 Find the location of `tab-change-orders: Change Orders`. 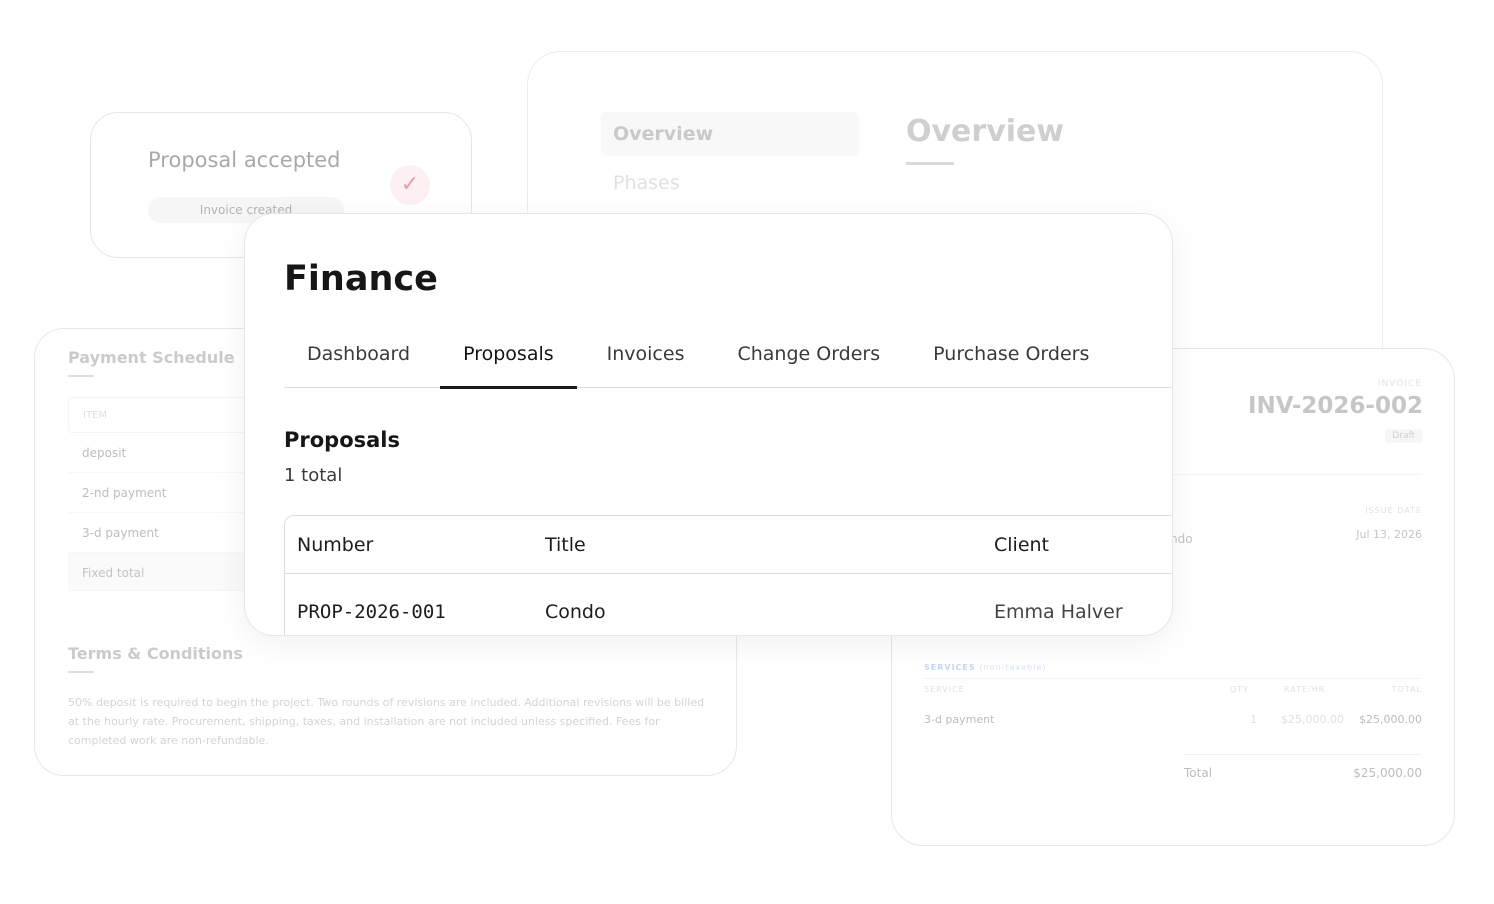

tab-change-orders: Change Orders is located at coordinates (808, 358).